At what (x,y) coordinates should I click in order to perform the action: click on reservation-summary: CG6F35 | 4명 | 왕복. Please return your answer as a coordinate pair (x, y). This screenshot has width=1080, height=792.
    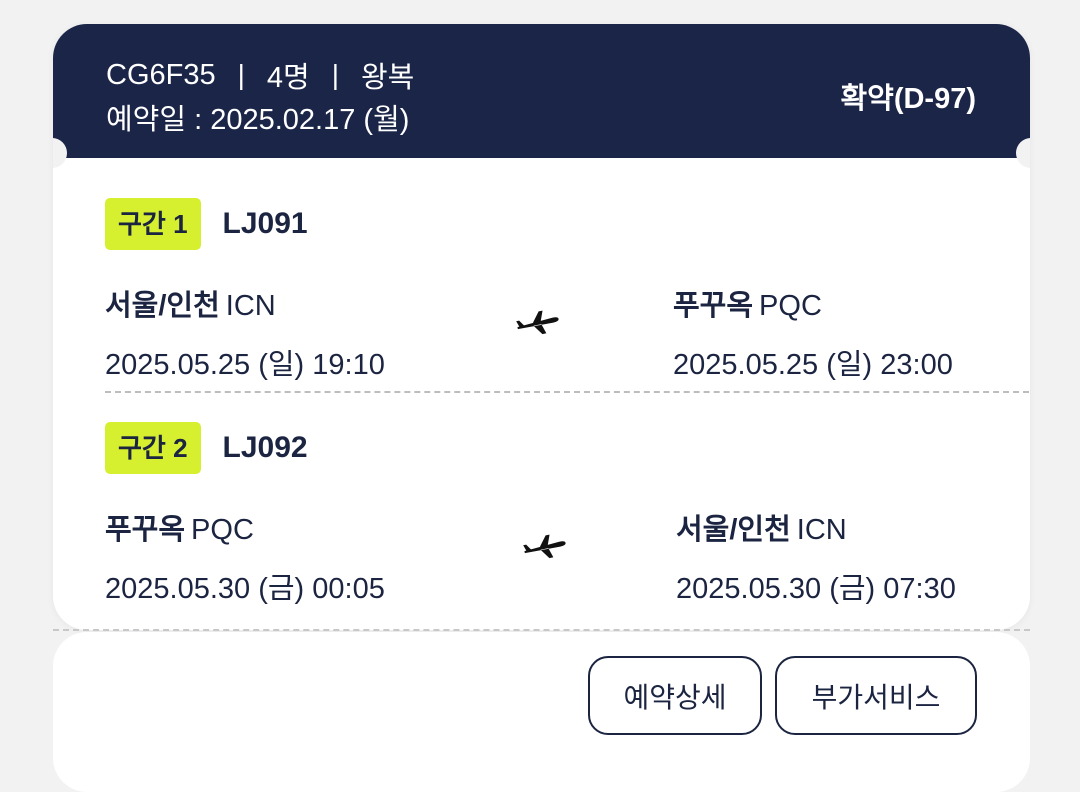
    Looking at the image, I should click on (260, 75).